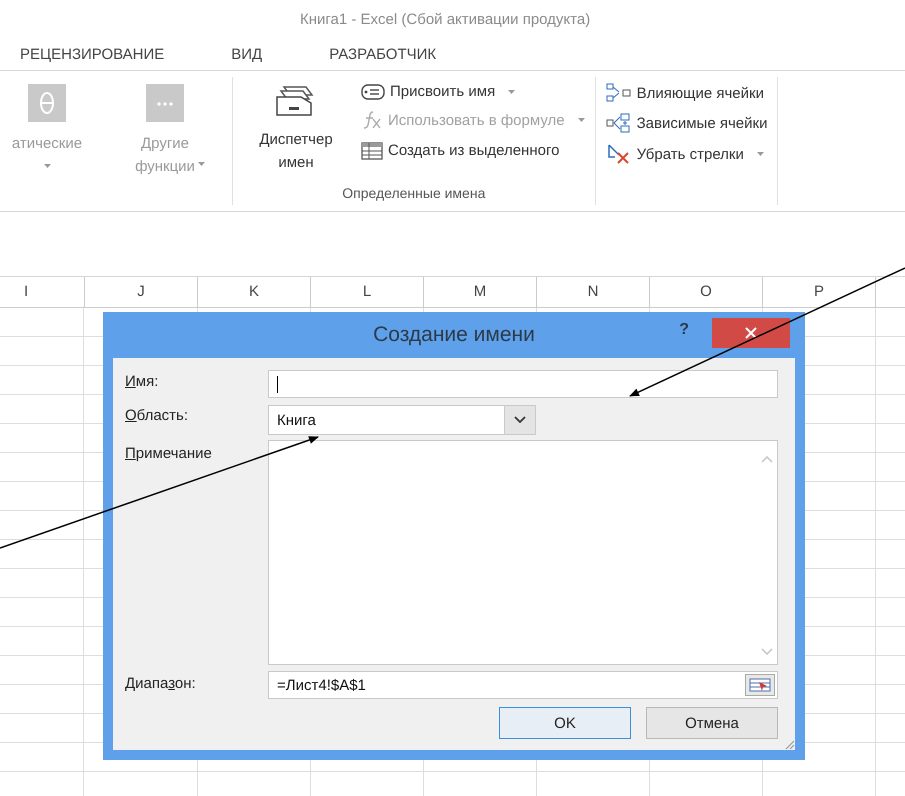 This screenshot has width=905, height=796. Describe the element at coordinates (254, 292) in the screenshot. I see `column-header: K` at that location.